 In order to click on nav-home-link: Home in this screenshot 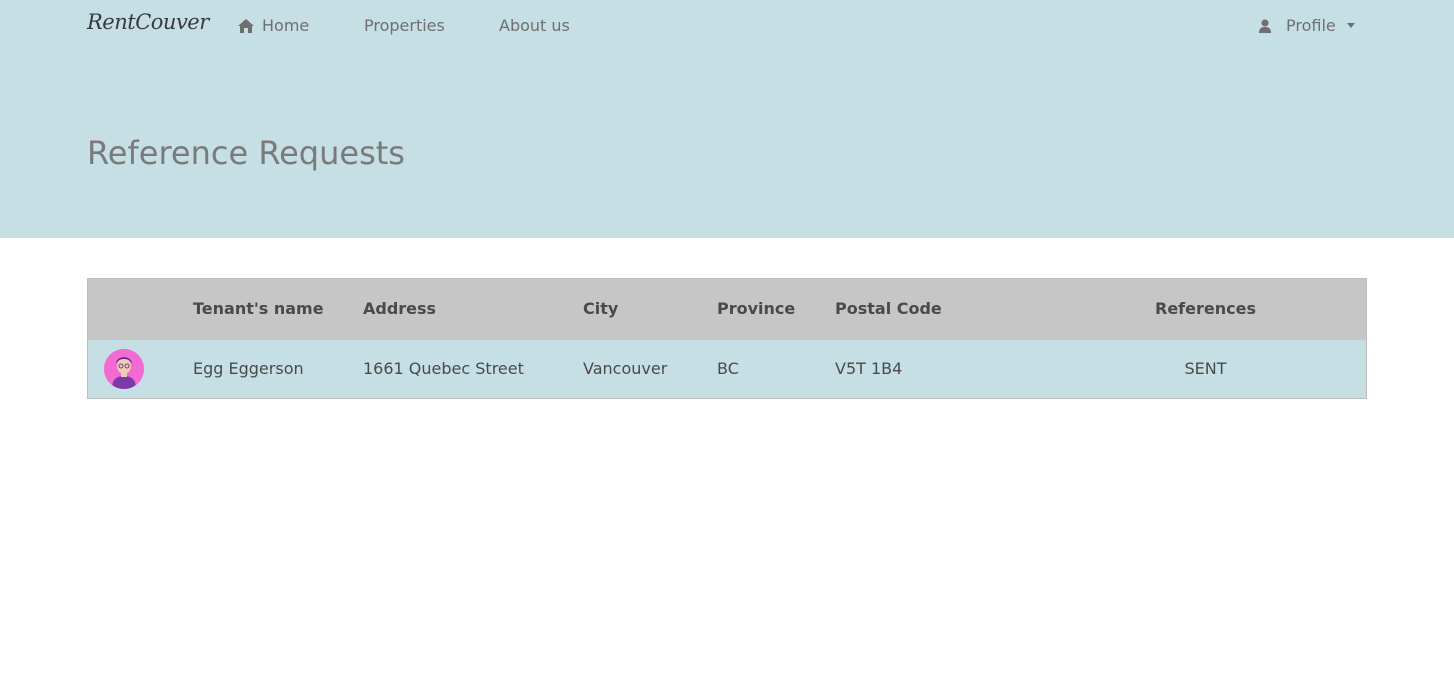, I will do `click(273, 25)`.